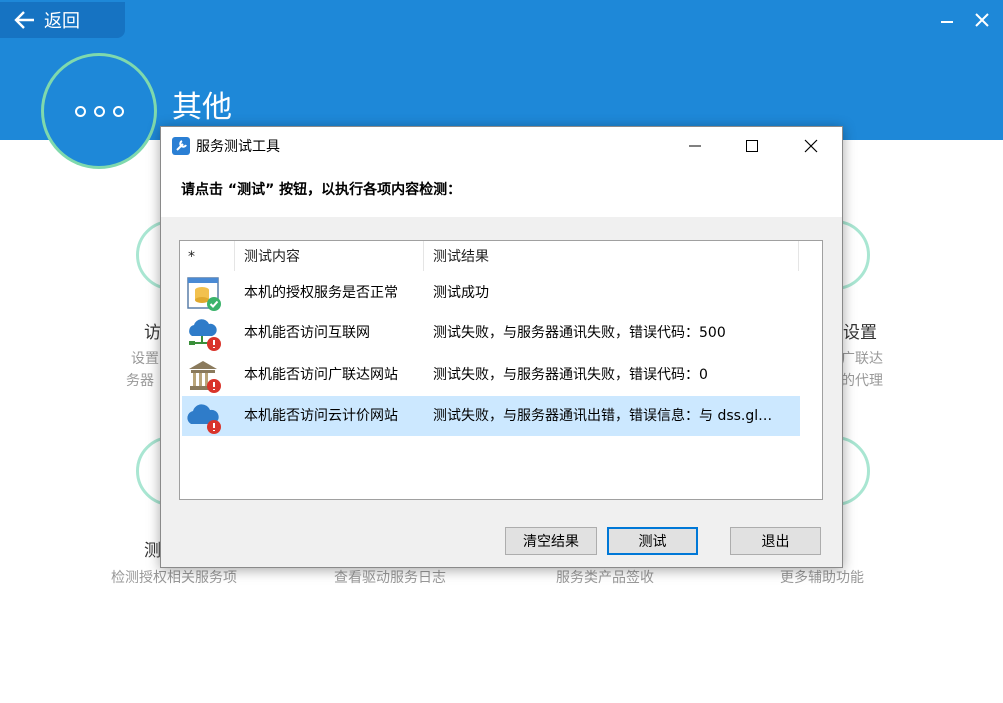 This screenshot has width=1003, height=703. What do you see at coordinates (24, 20) in the screenshot?
I see `arrow-left-icon` at bounding box center [24, 20].